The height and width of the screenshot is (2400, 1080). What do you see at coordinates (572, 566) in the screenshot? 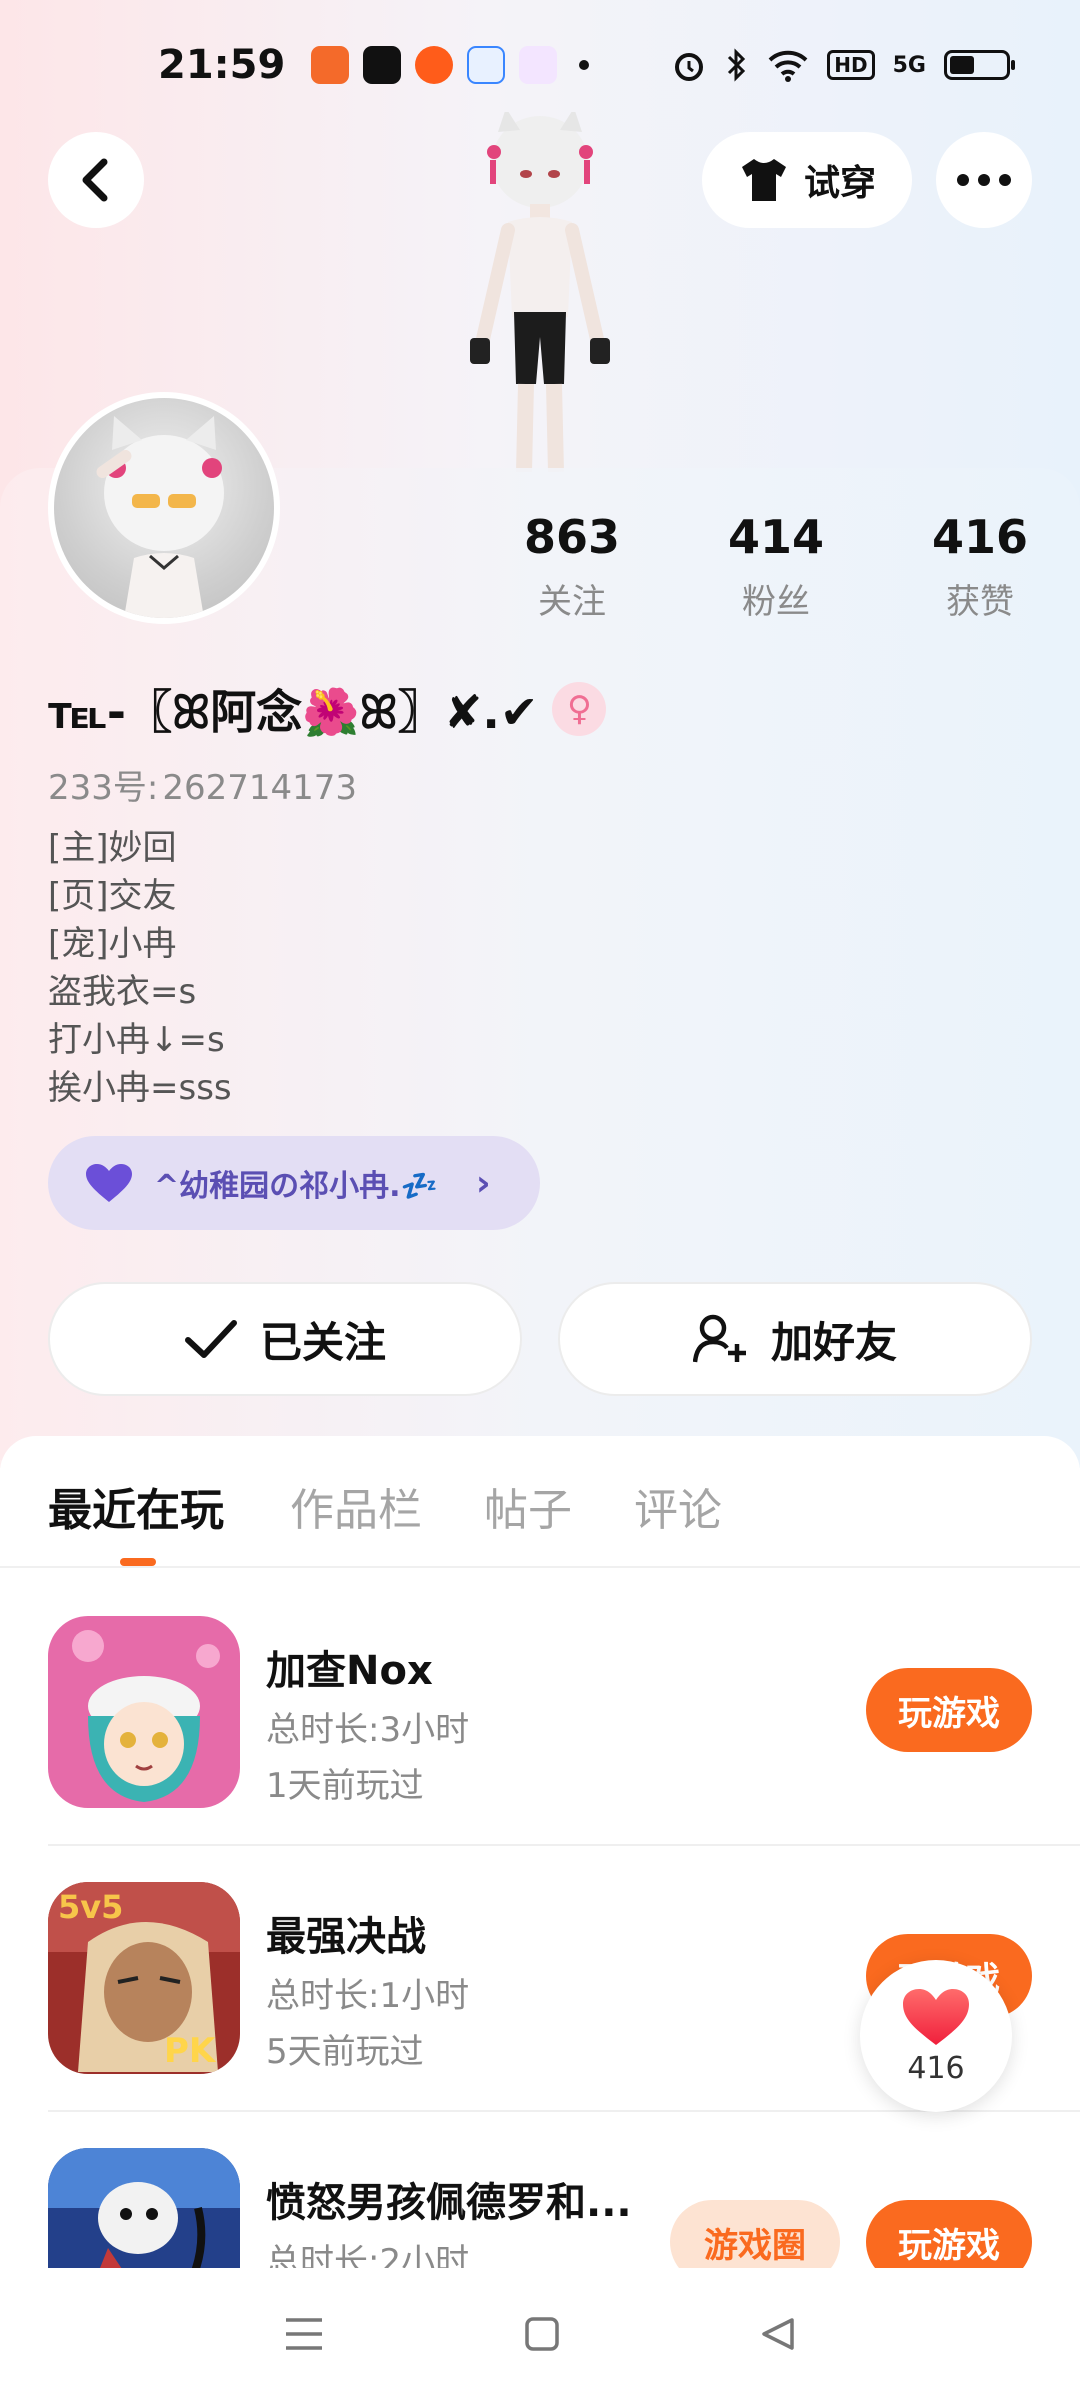
I see `stat-following: 863 关注` at bounding box center [572, 566].